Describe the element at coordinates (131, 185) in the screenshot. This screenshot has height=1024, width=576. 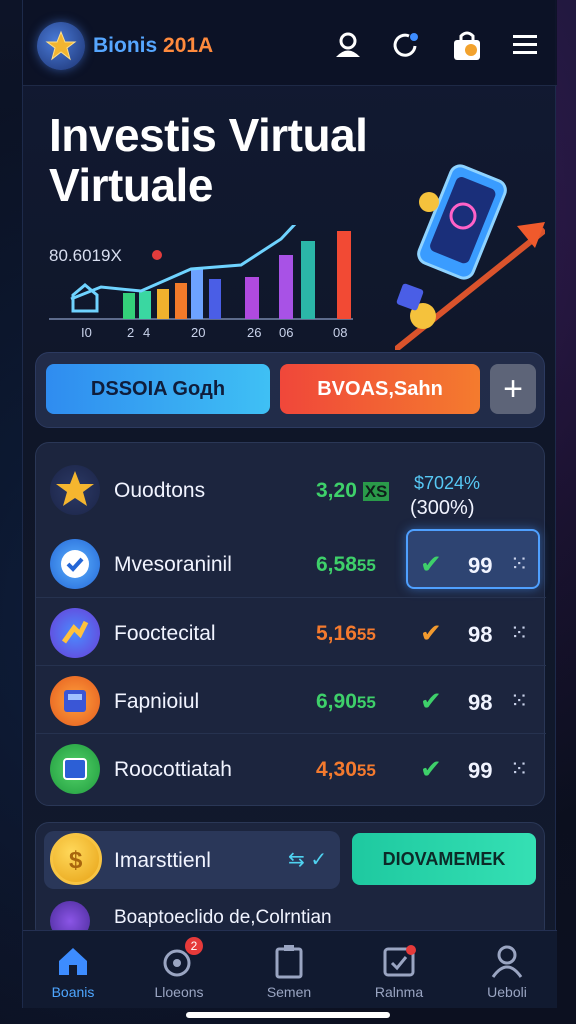
I see `hero-title-line-2: Virtuale` at that location.